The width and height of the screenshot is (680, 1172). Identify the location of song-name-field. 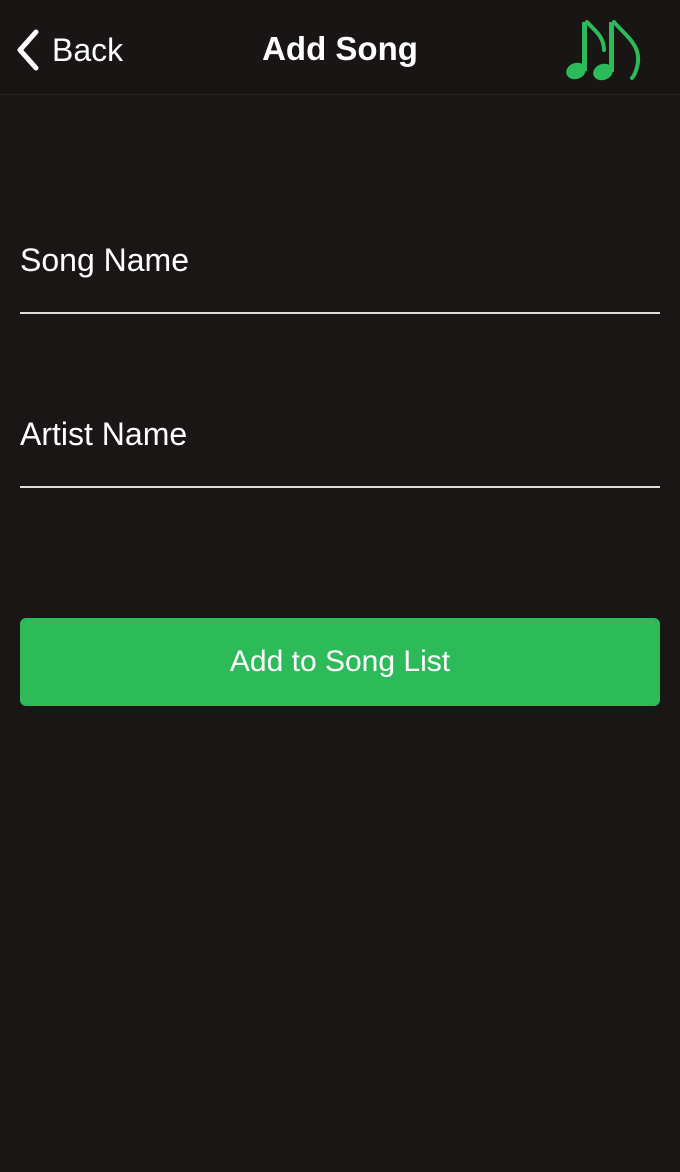
(340, 260).